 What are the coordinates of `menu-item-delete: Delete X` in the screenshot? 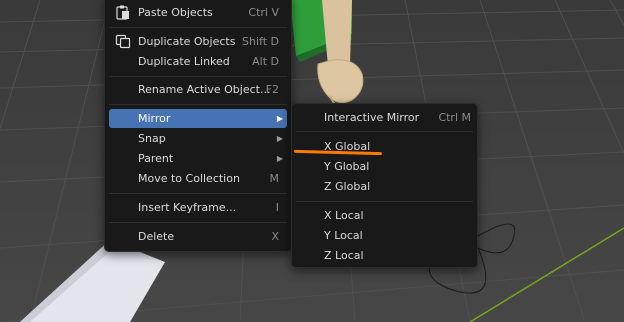 It's located at (198, 236).